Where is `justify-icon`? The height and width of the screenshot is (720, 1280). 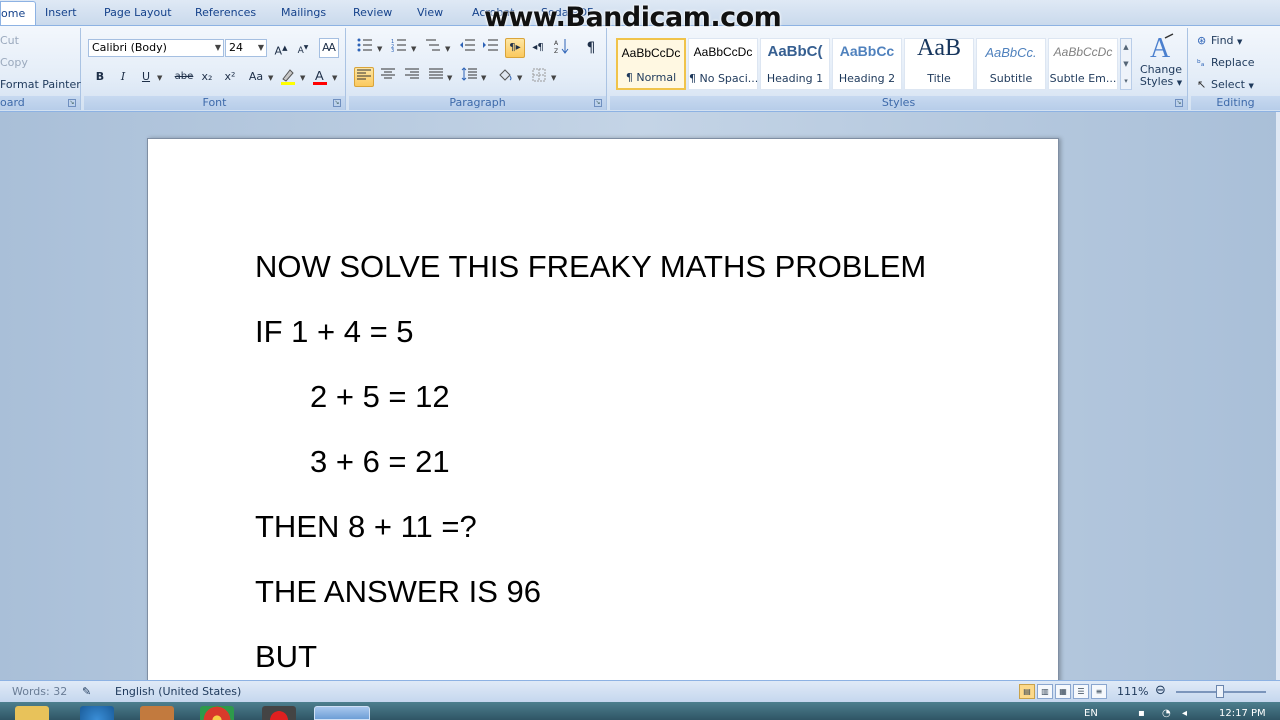
justify-icon is located at coordinates (436, 77).